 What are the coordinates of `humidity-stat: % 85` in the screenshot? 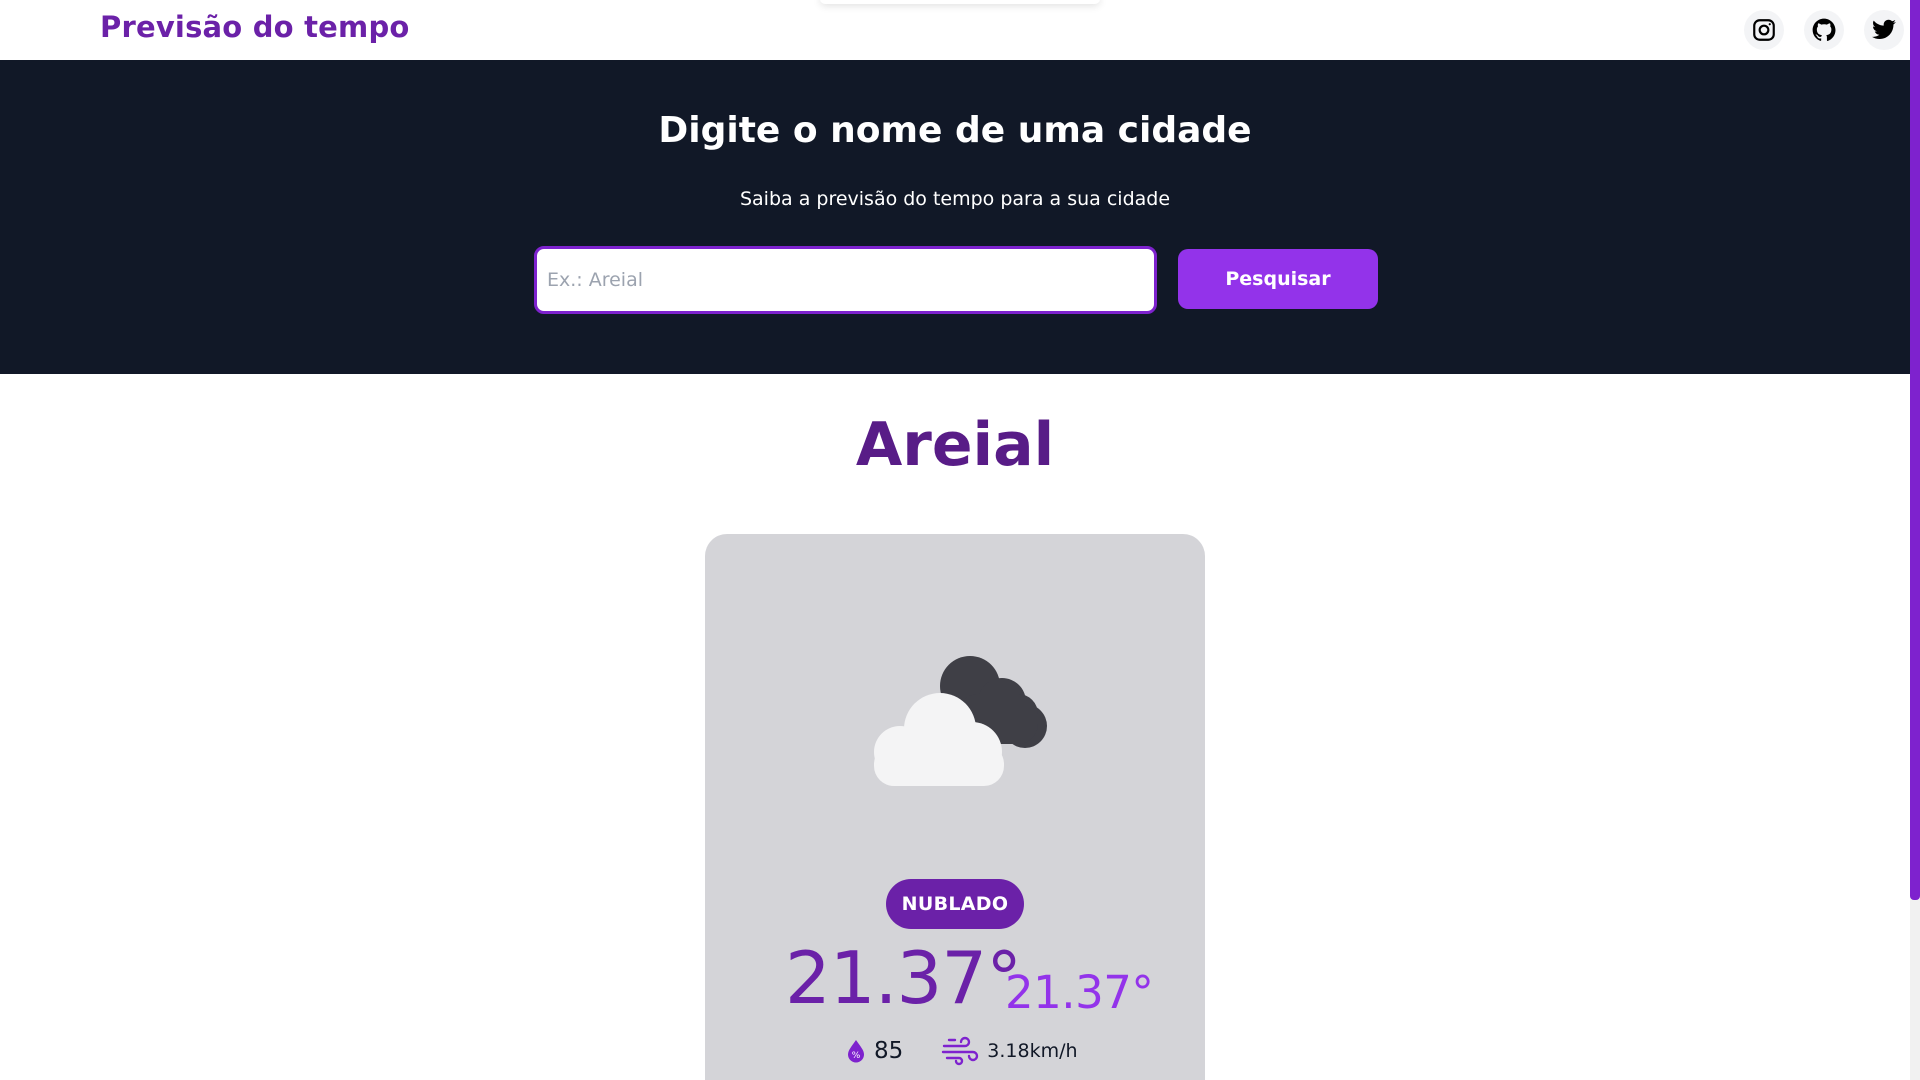 It's located at (874, 1051).